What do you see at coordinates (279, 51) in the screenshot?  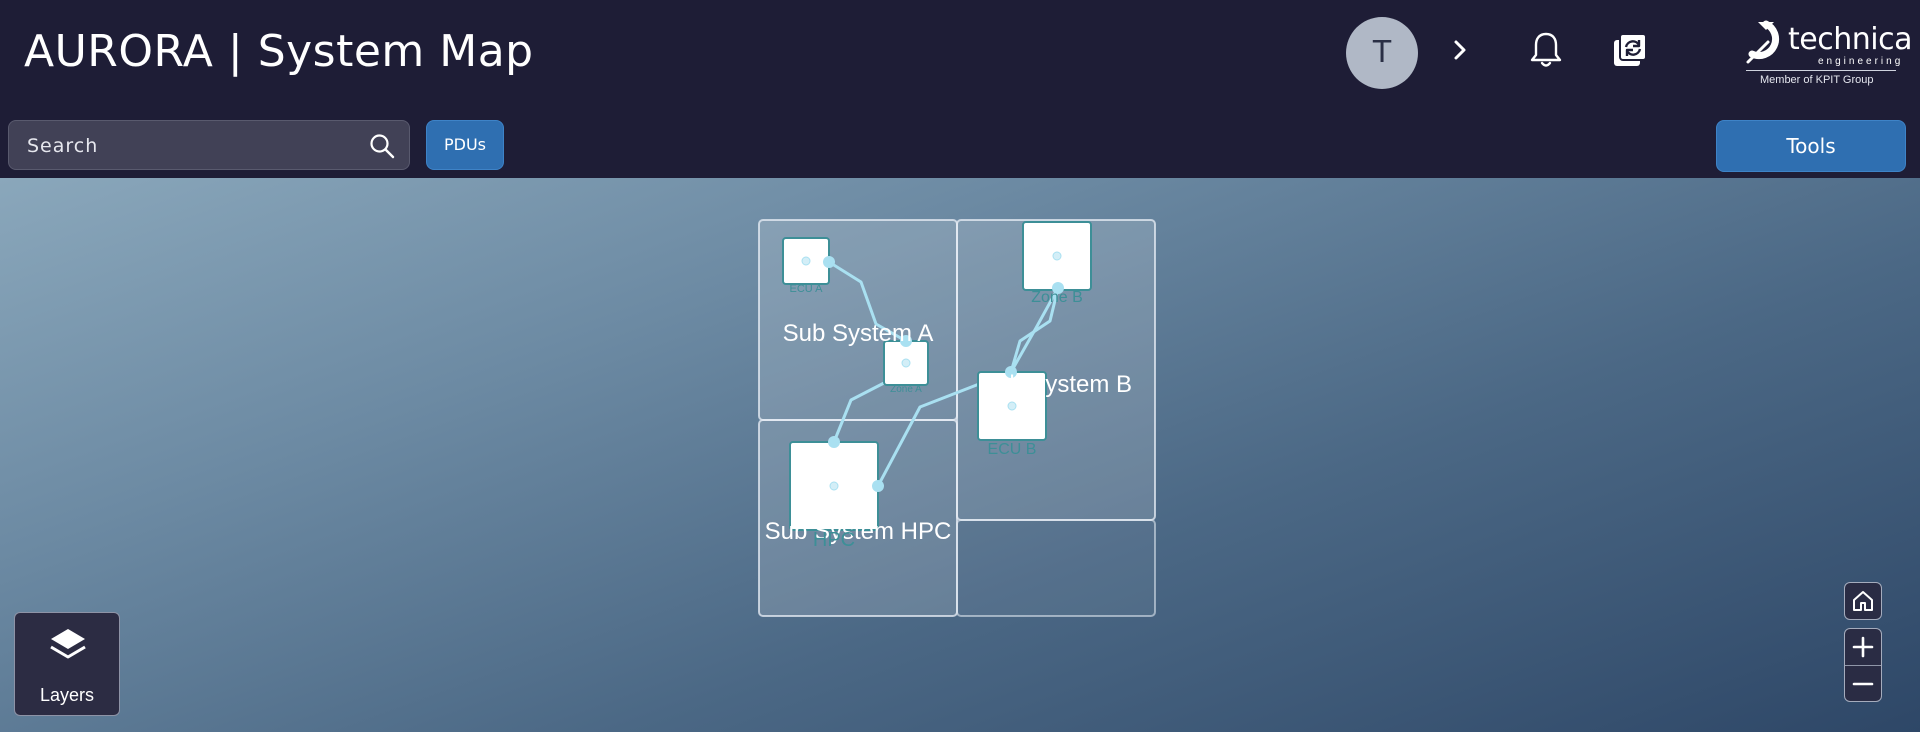 I see `page-title: AURORA | System Map` at bounding box center [279, 51].